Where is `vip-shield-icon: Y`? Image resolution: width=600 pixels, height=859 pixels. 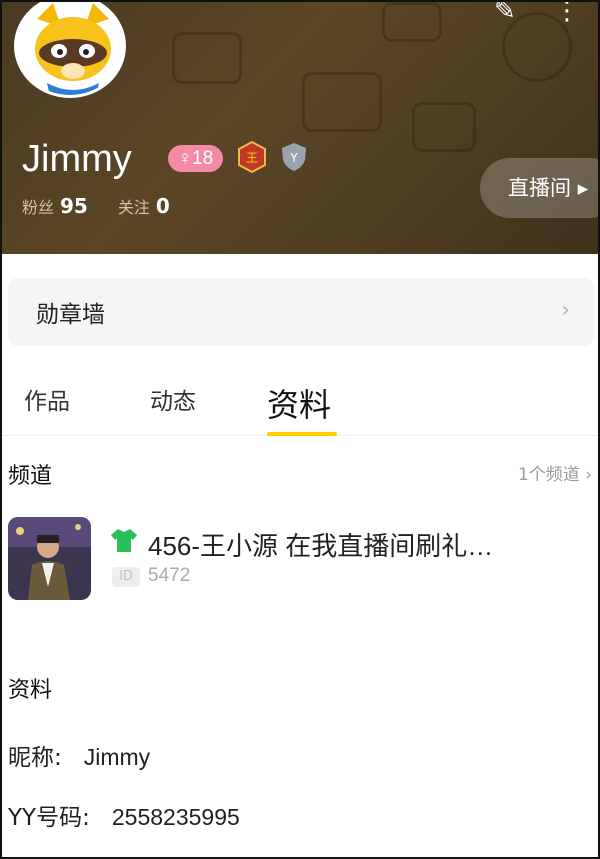
vip-shield-icon: Y is located at coordinates (294, 157).